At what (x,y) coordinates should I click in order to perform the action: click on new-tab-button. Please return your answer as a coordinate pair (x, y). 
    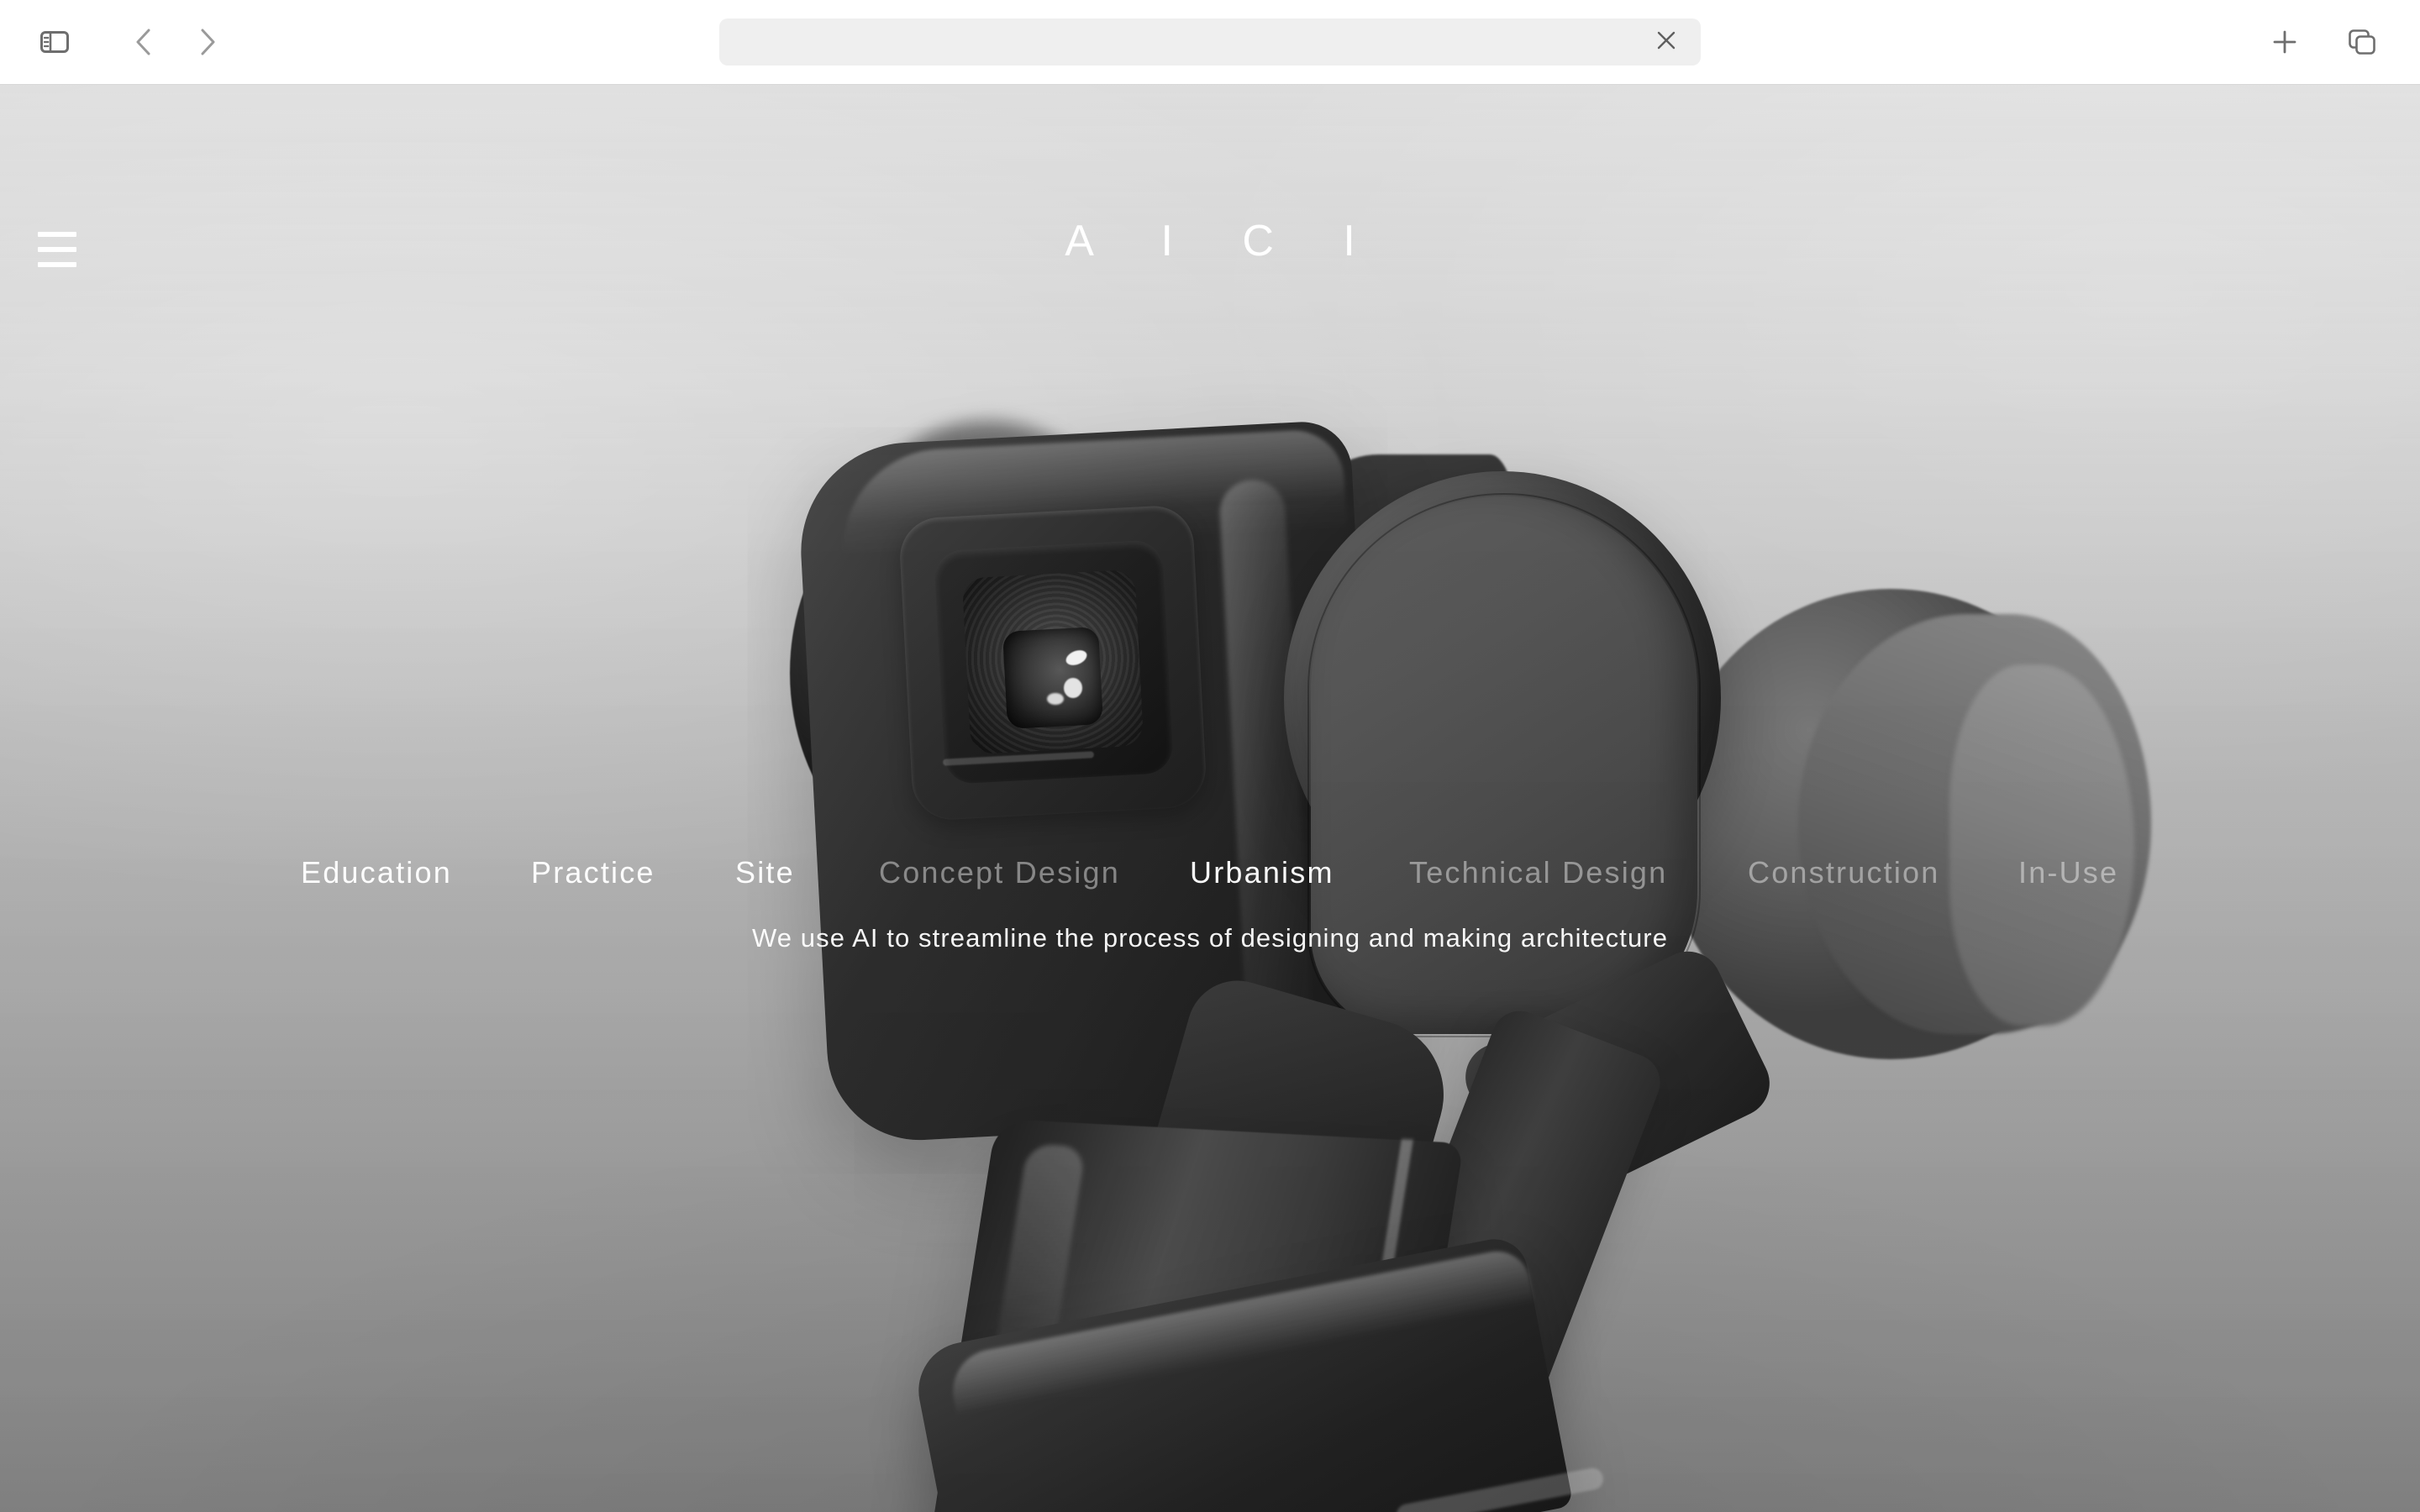
    Looking at the image, I should click on (2285, 42).